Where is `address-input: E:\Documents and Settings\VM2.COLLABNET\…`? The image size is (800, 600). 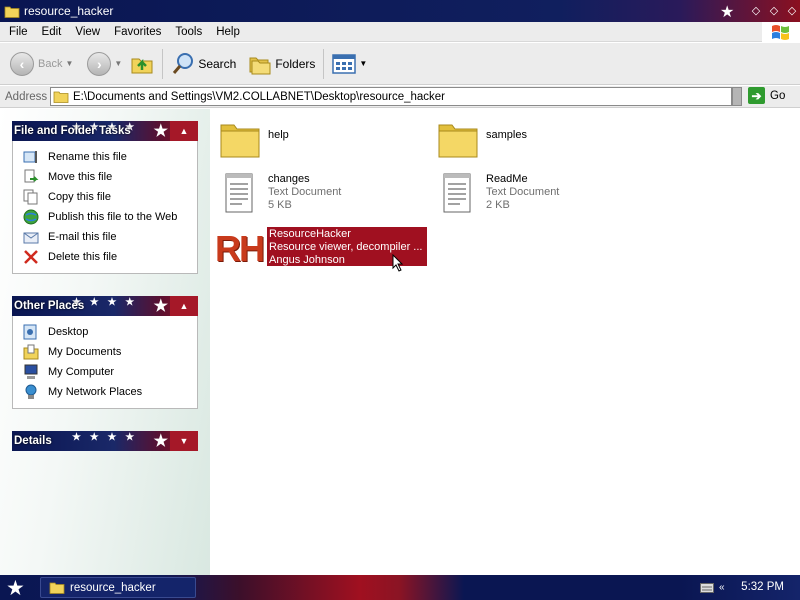
address-input: E:\Documents and Settings\VM2.COLLABNET\… is located at coordinates (391, 96).